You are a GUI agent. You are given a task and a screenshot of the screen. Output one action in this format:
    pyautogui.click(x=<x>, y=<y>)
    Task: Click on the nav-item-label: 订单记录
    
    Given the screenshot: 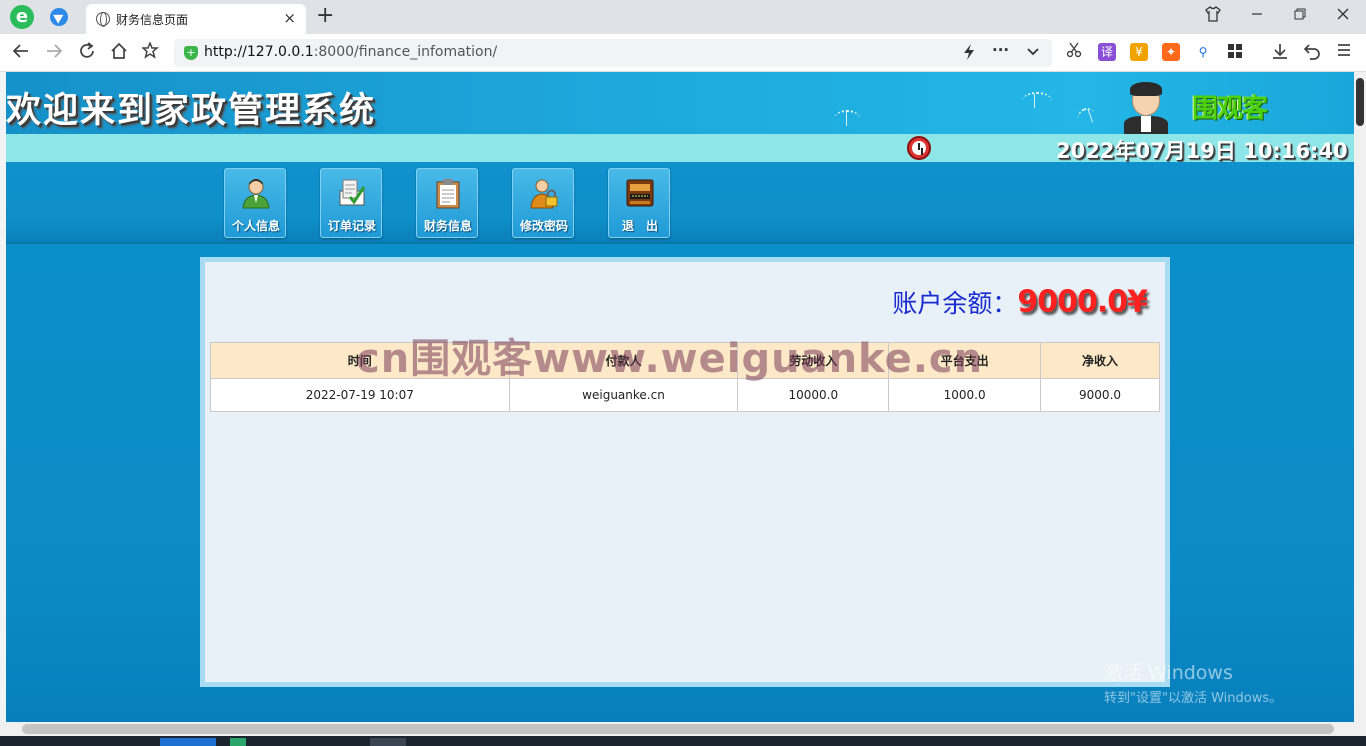 What is the action you would take?
    pyautogui.click(x=351, y=226)
    